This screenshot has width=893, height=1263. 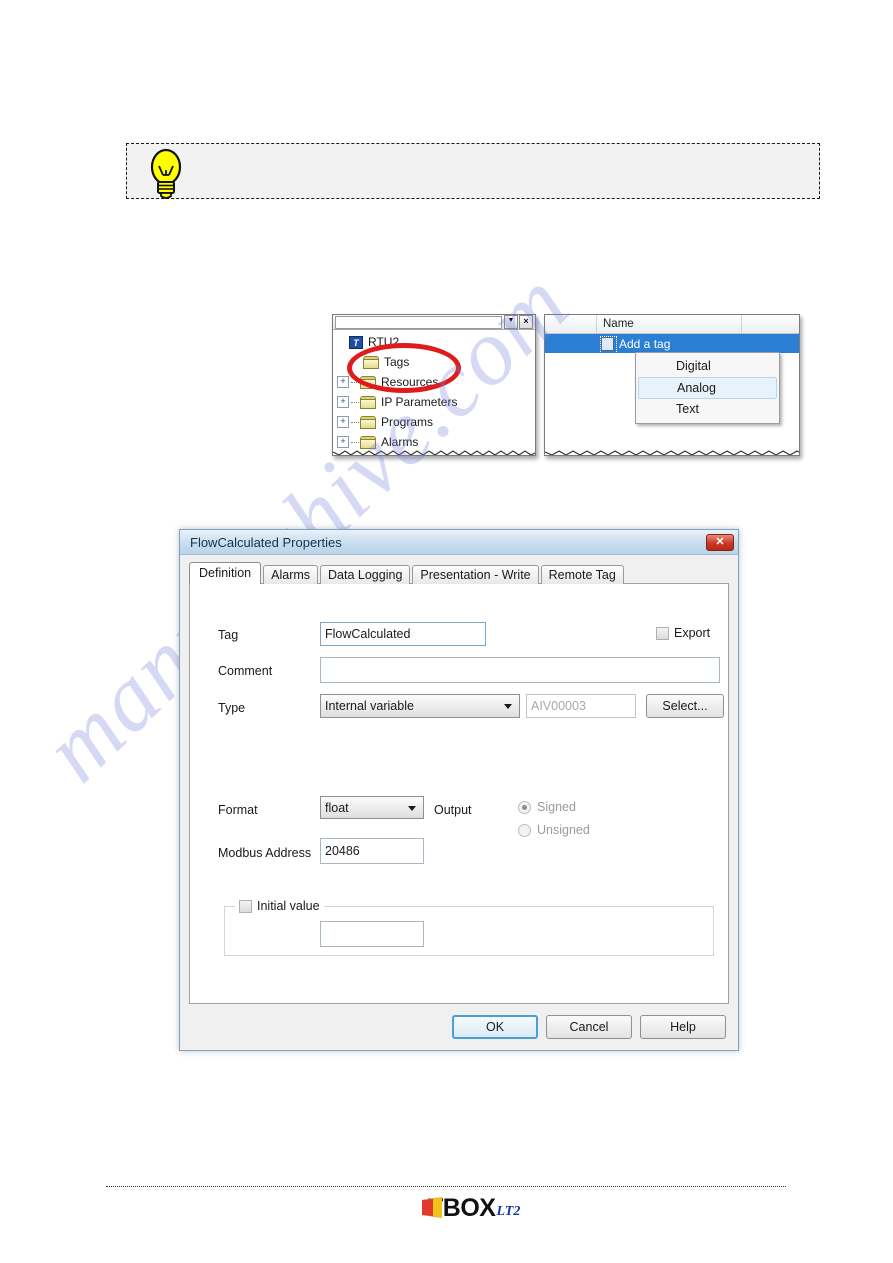 What do you see at coordinates (473, 171) in the screenshot?
I see `tip-note-box` at bounding box center [473, 171].